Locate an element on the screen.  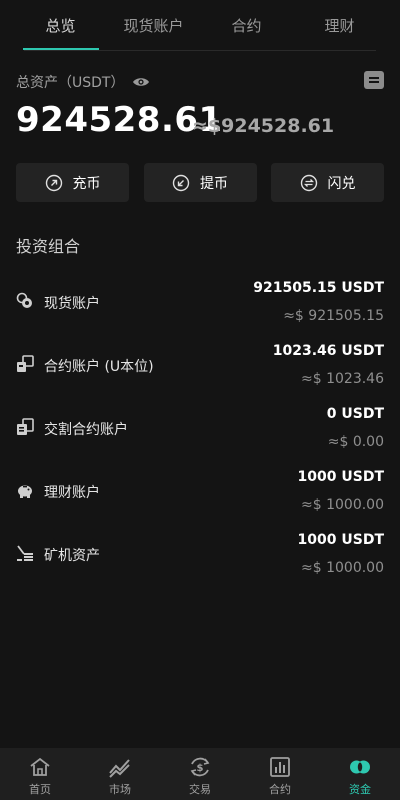
list-item: 现货账户 921505.15 USDT ≈$ 921505.15 is located at coordinates (200, 307).